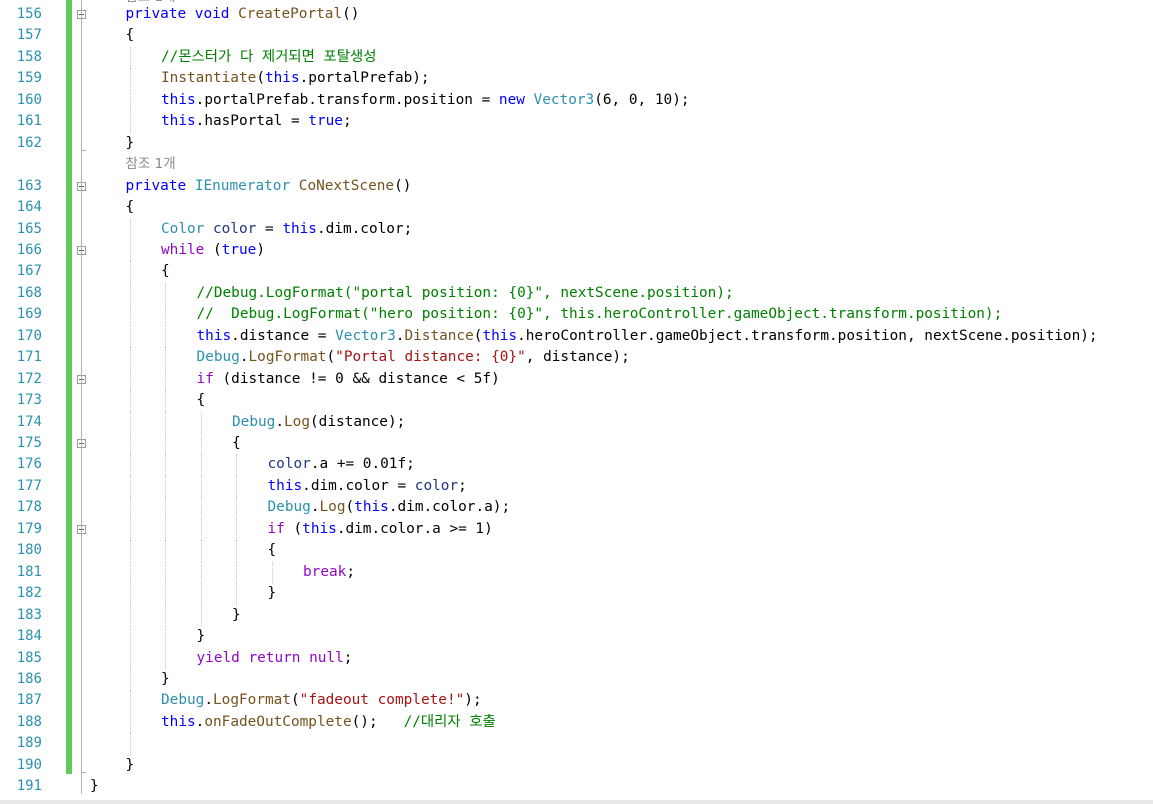 This screenshot has width=1153, height=804. What do you see at coordinates (187, 228) in the screenshot?
I see `code-token: Color` at bounding box center [187, 228].